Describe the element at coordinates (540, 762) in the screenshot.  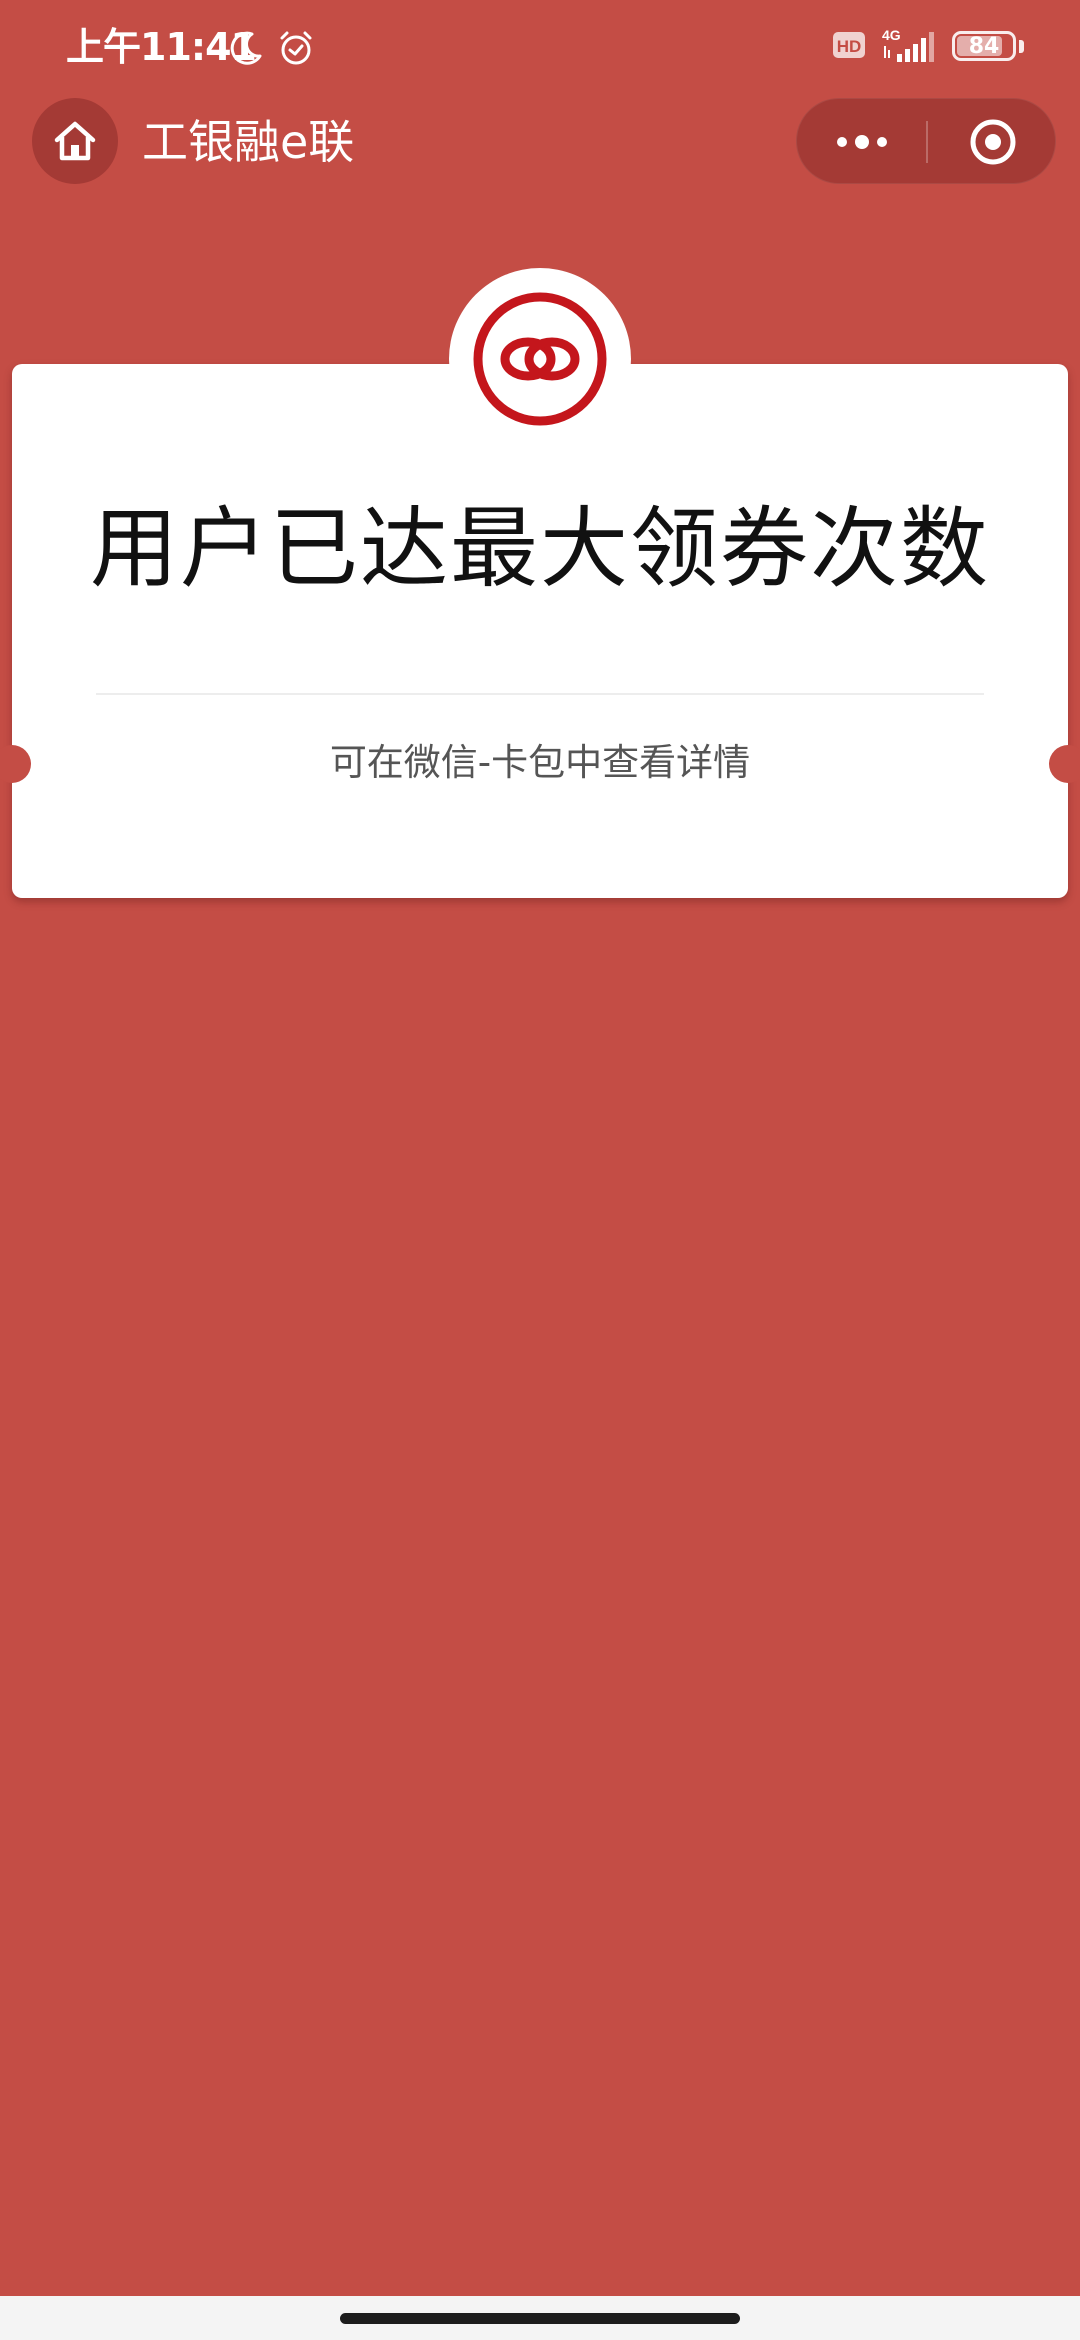
I see `result-subtitle: 可在微信-卡包中查看详情` at that location.